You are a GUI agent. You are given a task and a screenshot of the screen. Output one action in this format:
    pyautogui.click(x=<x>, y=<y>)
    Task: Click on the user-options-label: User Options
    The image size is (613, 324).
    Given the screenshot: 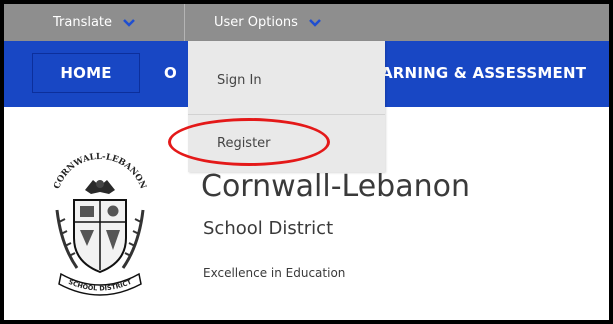 What is the action you would take?
    pyautogui.click(x=256, y=22)
    